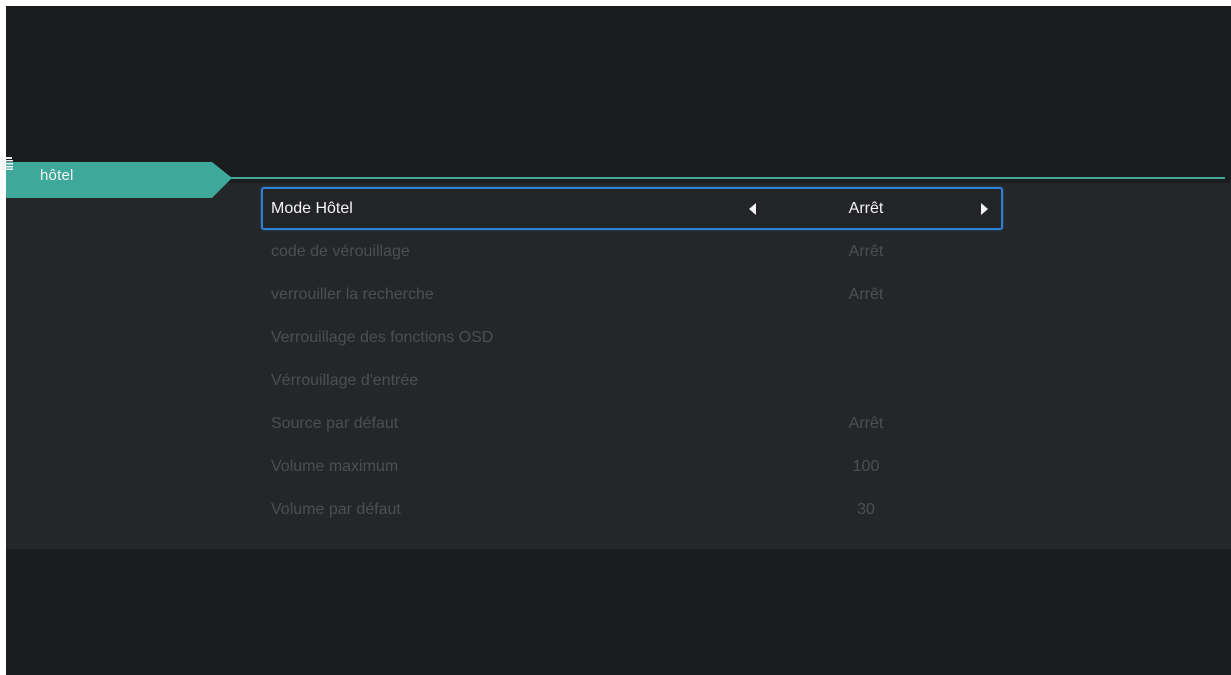 The width and height of the screenshot is (1231, 675). What do you see at coordinates (335, 466) in the screenshot?
I see `menu-item-label: Volume maximum` at bounding box center [335, 466].